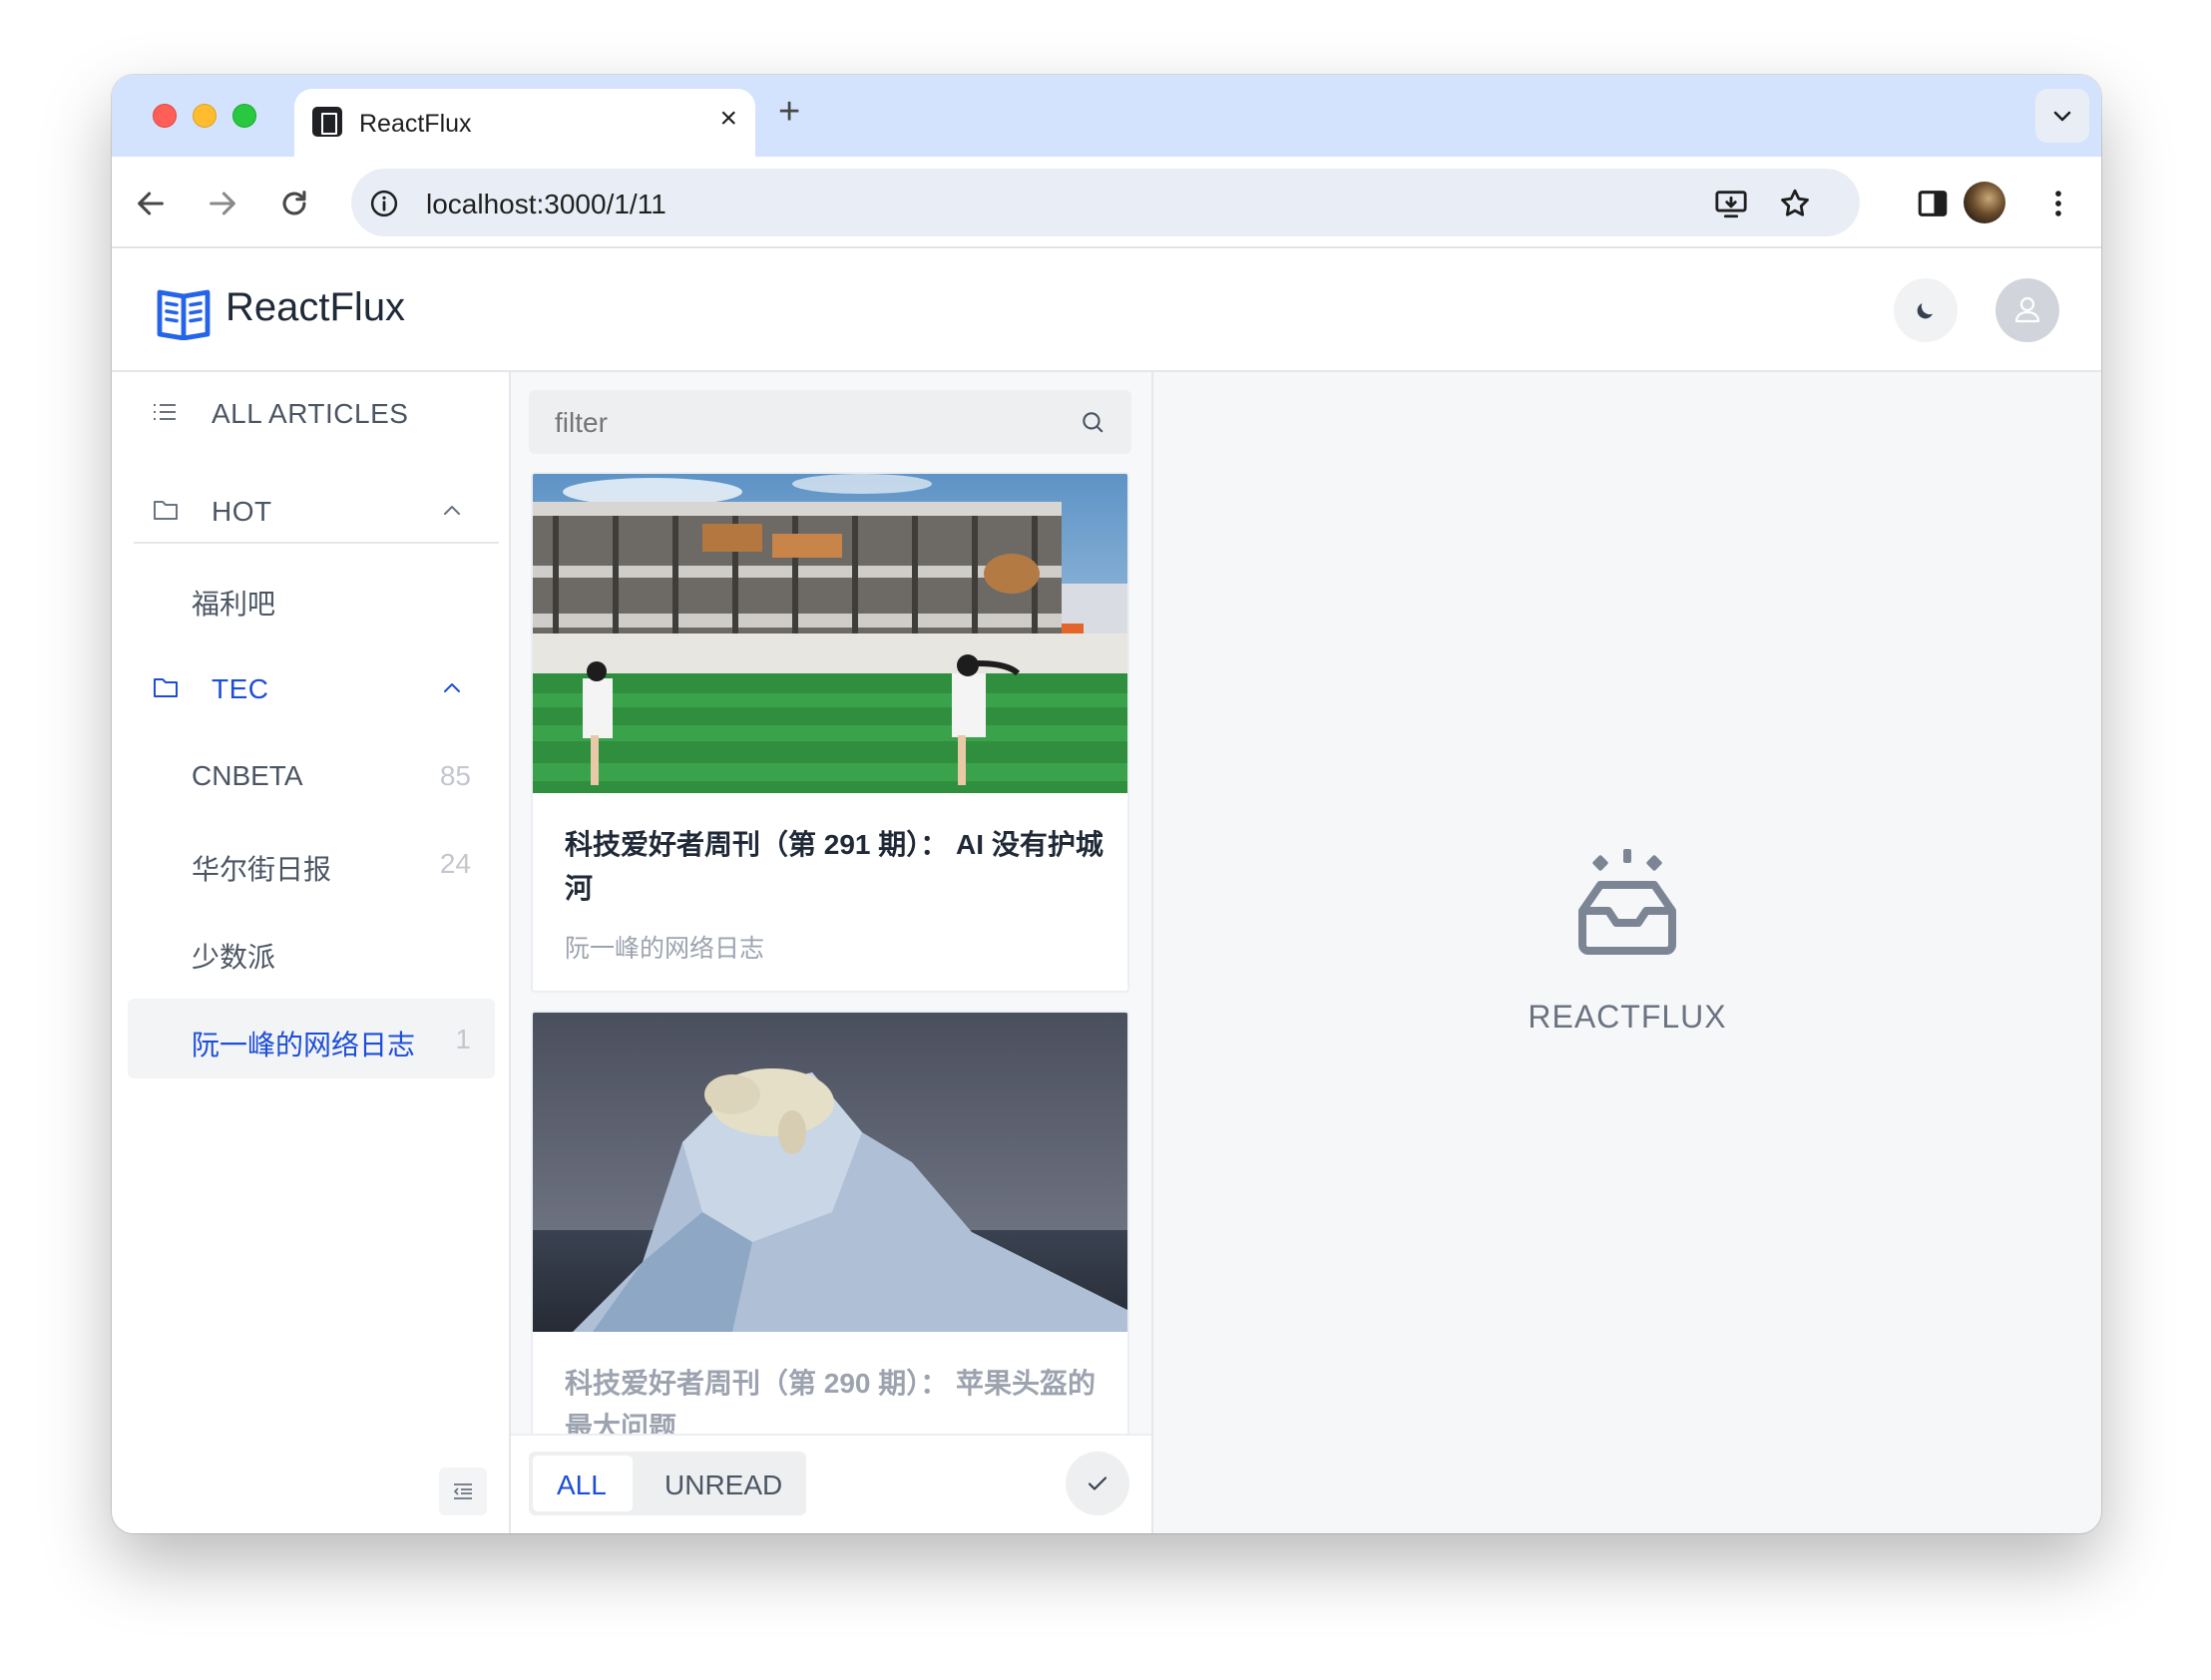 The height and width of the screenshot is (1680, 2211). I want to click on feed-item: 华尔街日报 24, so click(311, 863).